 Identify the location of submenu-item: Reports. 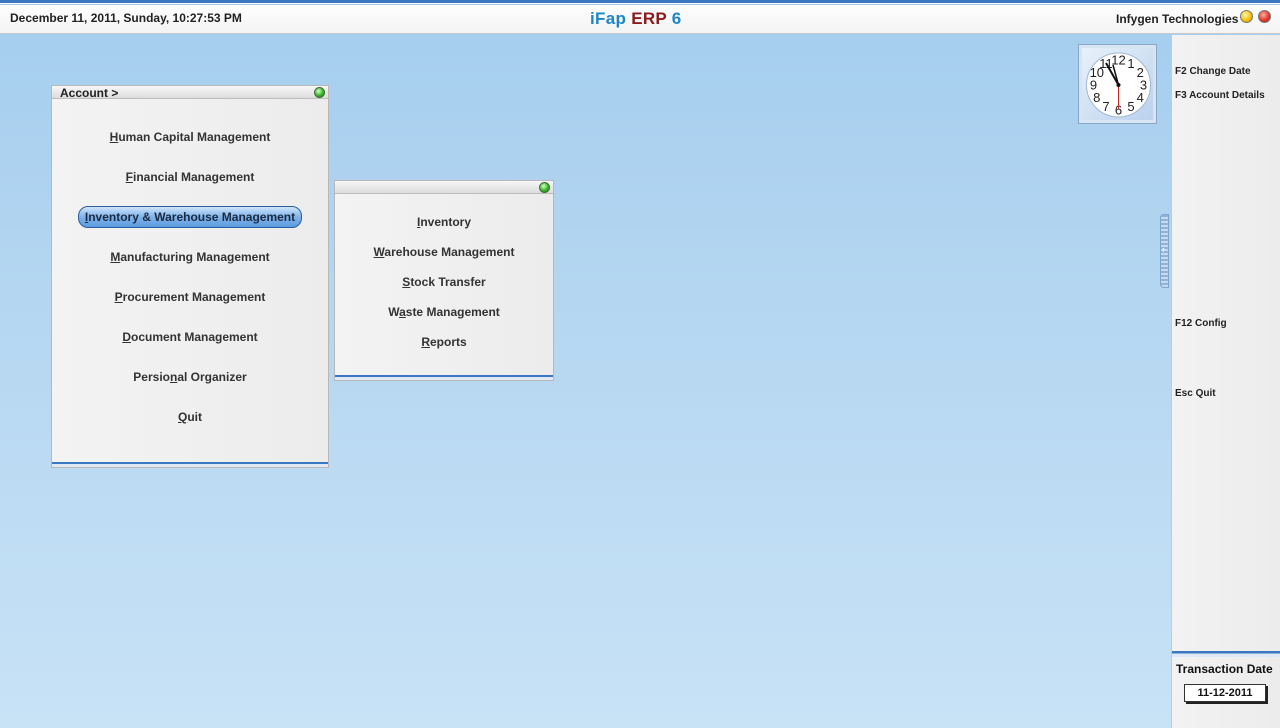
(444, 342).